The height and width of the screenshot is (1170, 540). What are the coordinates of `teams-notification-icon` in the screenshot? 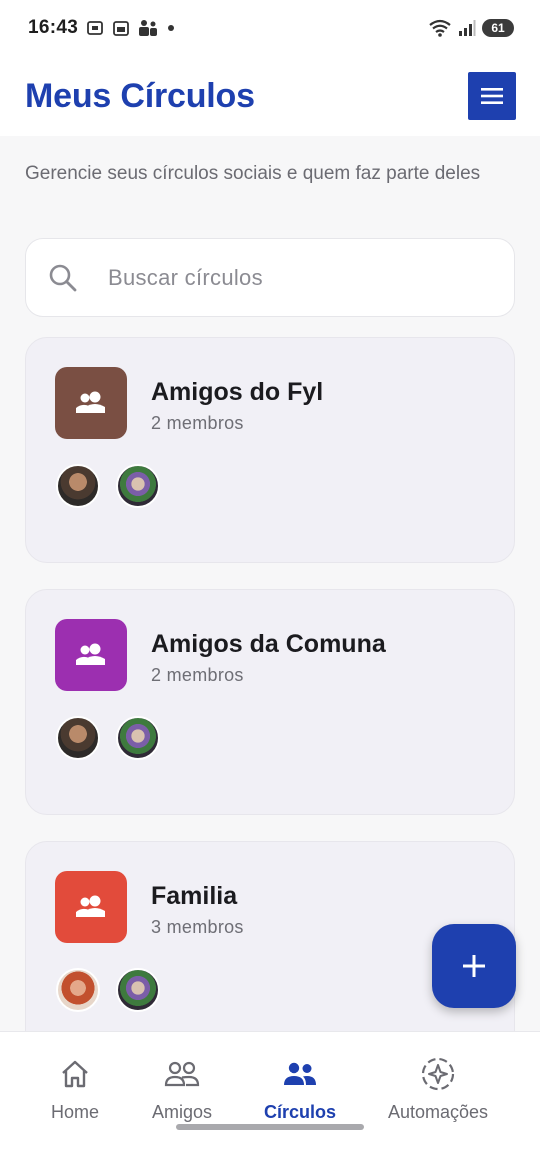 It's located at (148, 28).